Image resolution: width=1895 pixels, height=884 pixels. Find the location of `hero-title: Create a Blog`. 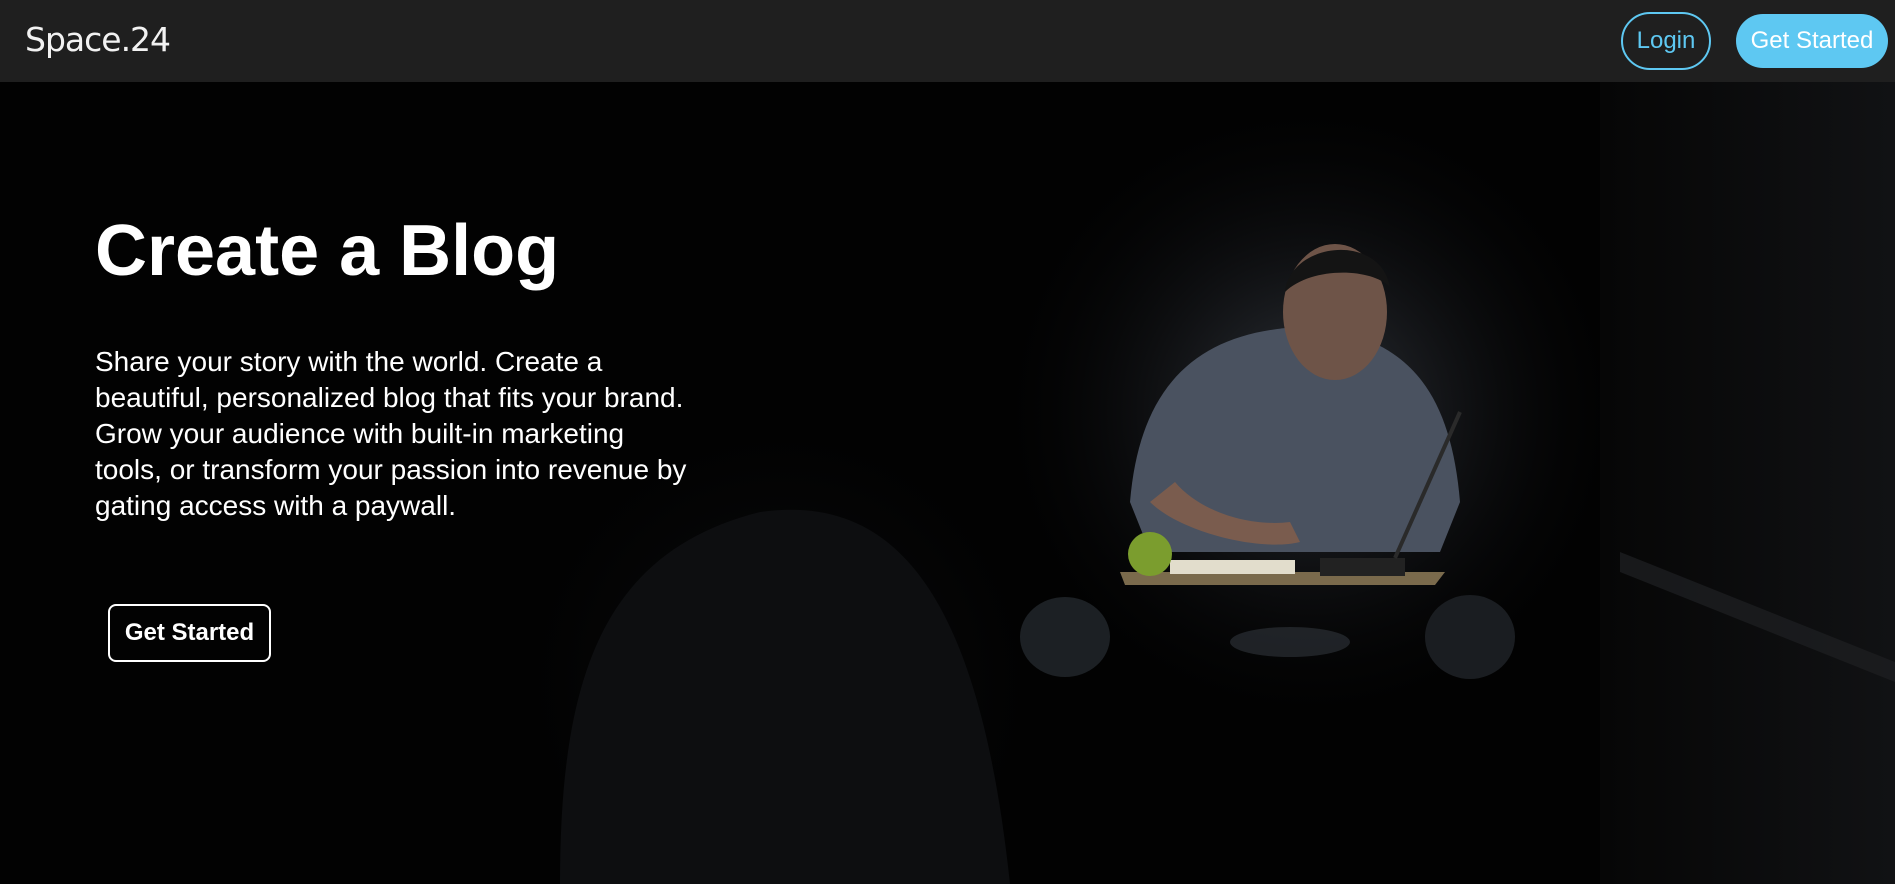

hero-title: Create a Blog is located at coordinates (327, 251).